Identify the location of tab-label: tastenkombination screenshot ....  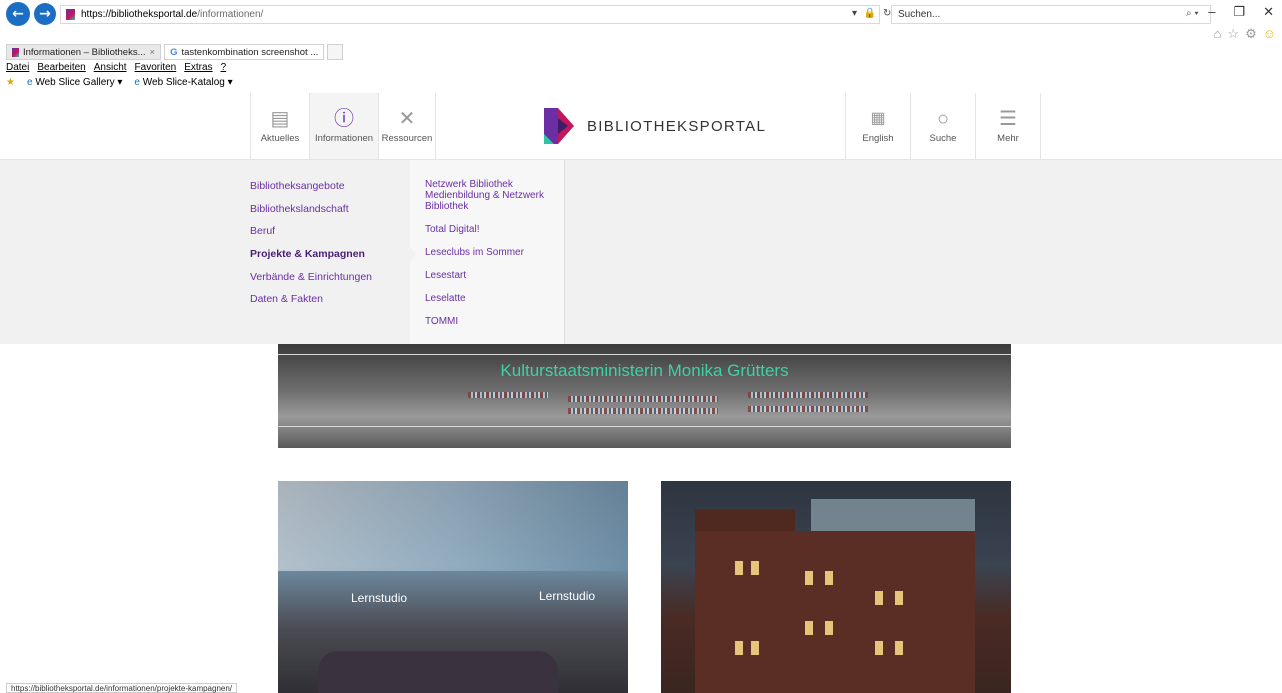
(250, 52).